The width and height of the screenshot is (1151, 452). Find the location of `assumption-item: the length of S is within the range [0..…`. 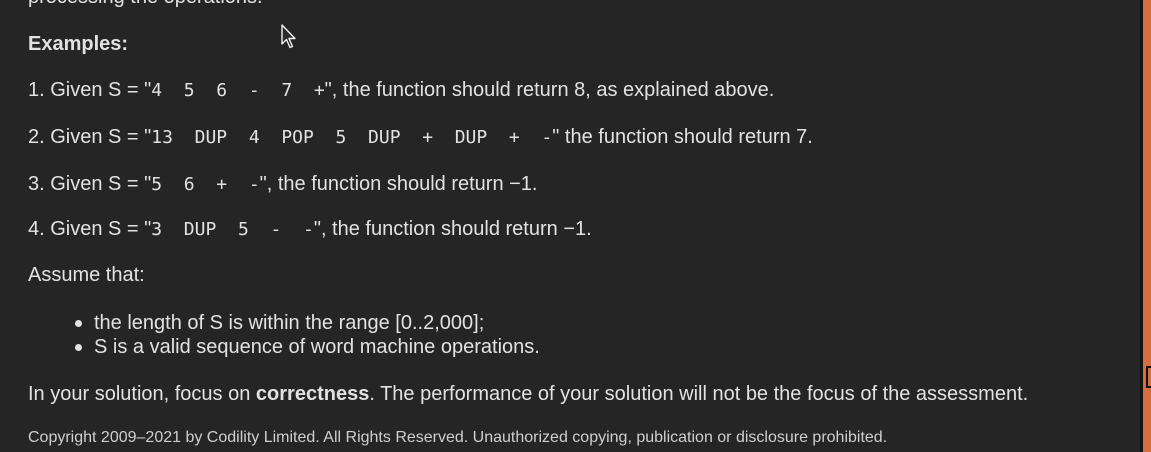

assumption-item: the length of S is within the range [0..… is located at coordinates (284, 323).